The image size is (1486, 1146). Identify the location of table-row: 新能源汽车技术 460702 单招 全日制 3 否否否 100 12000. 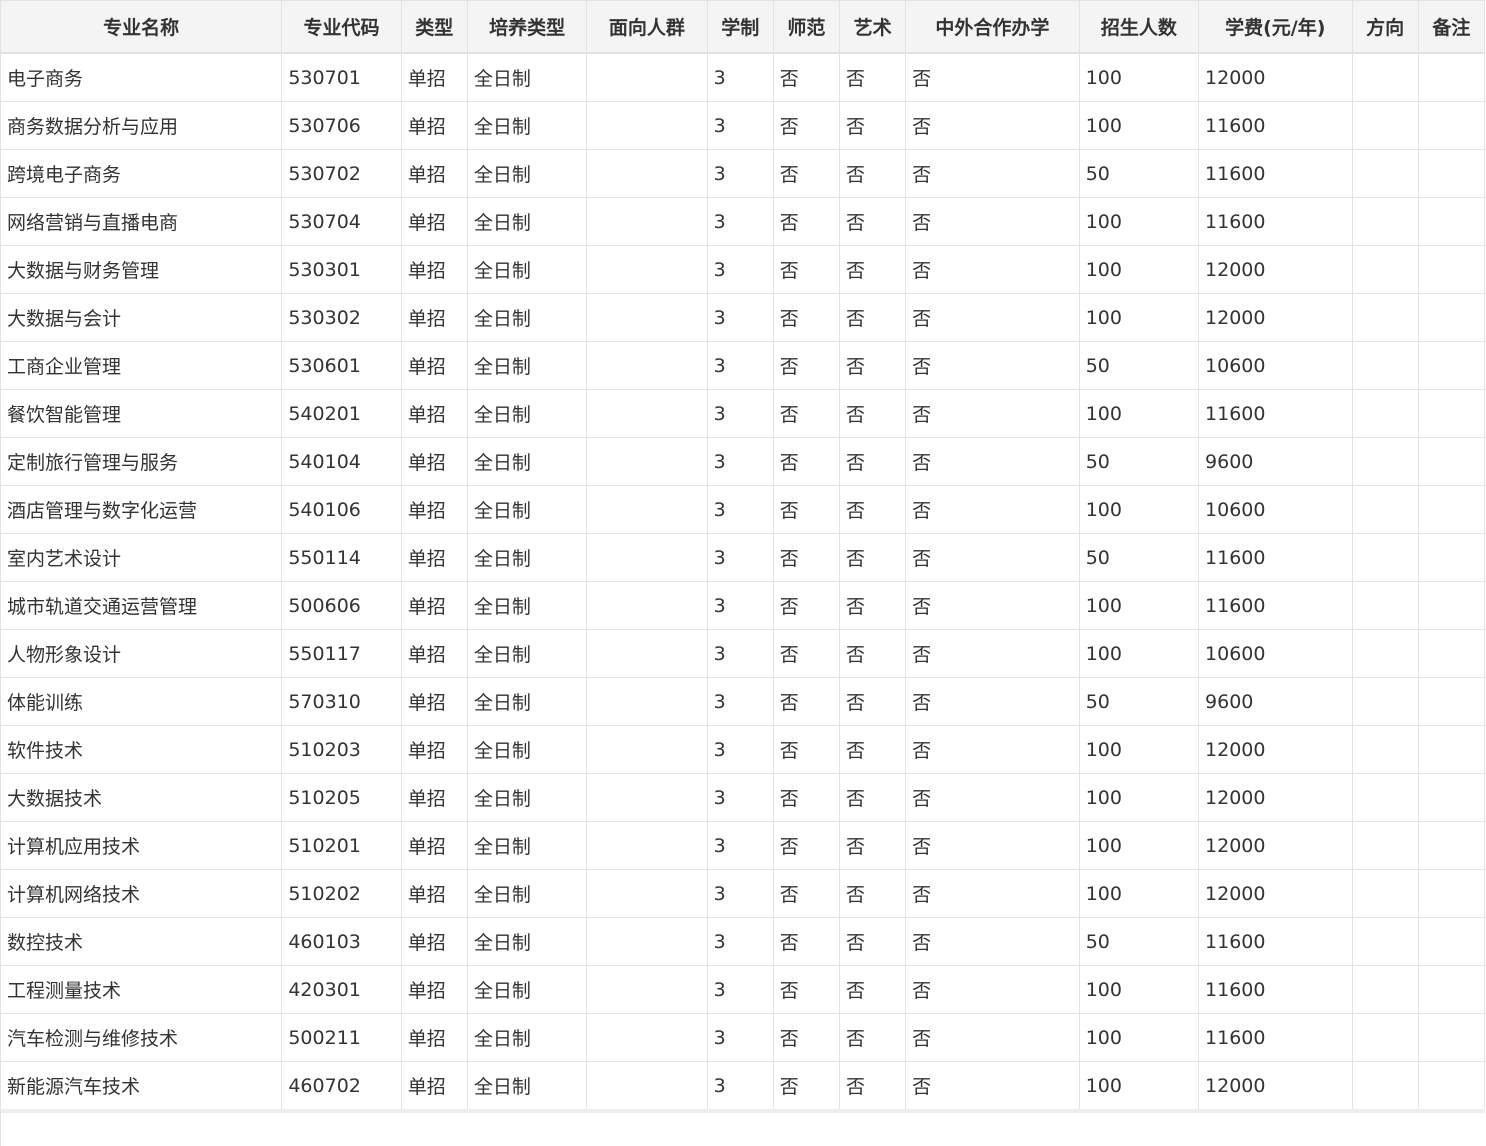
(743, 1087).